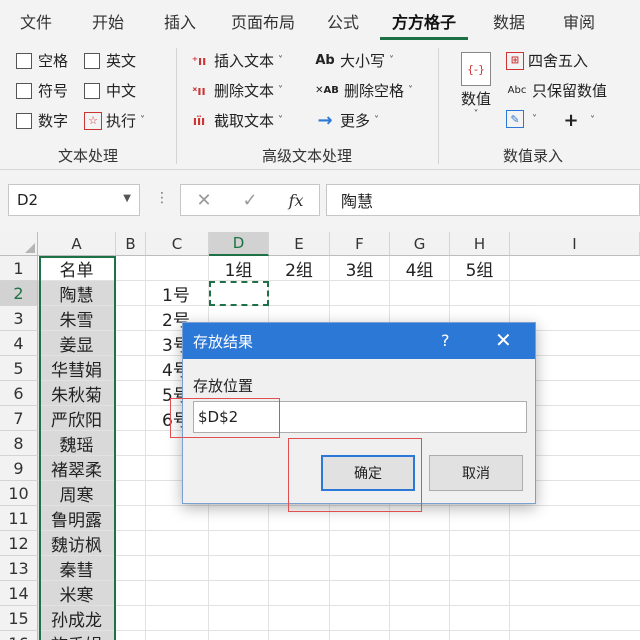 The width and height of the screenshot is (640, 640). What do you see at coordinates (145, 448) in the screenshot?
I see `column-gridline` at bounding box center [145, 448].